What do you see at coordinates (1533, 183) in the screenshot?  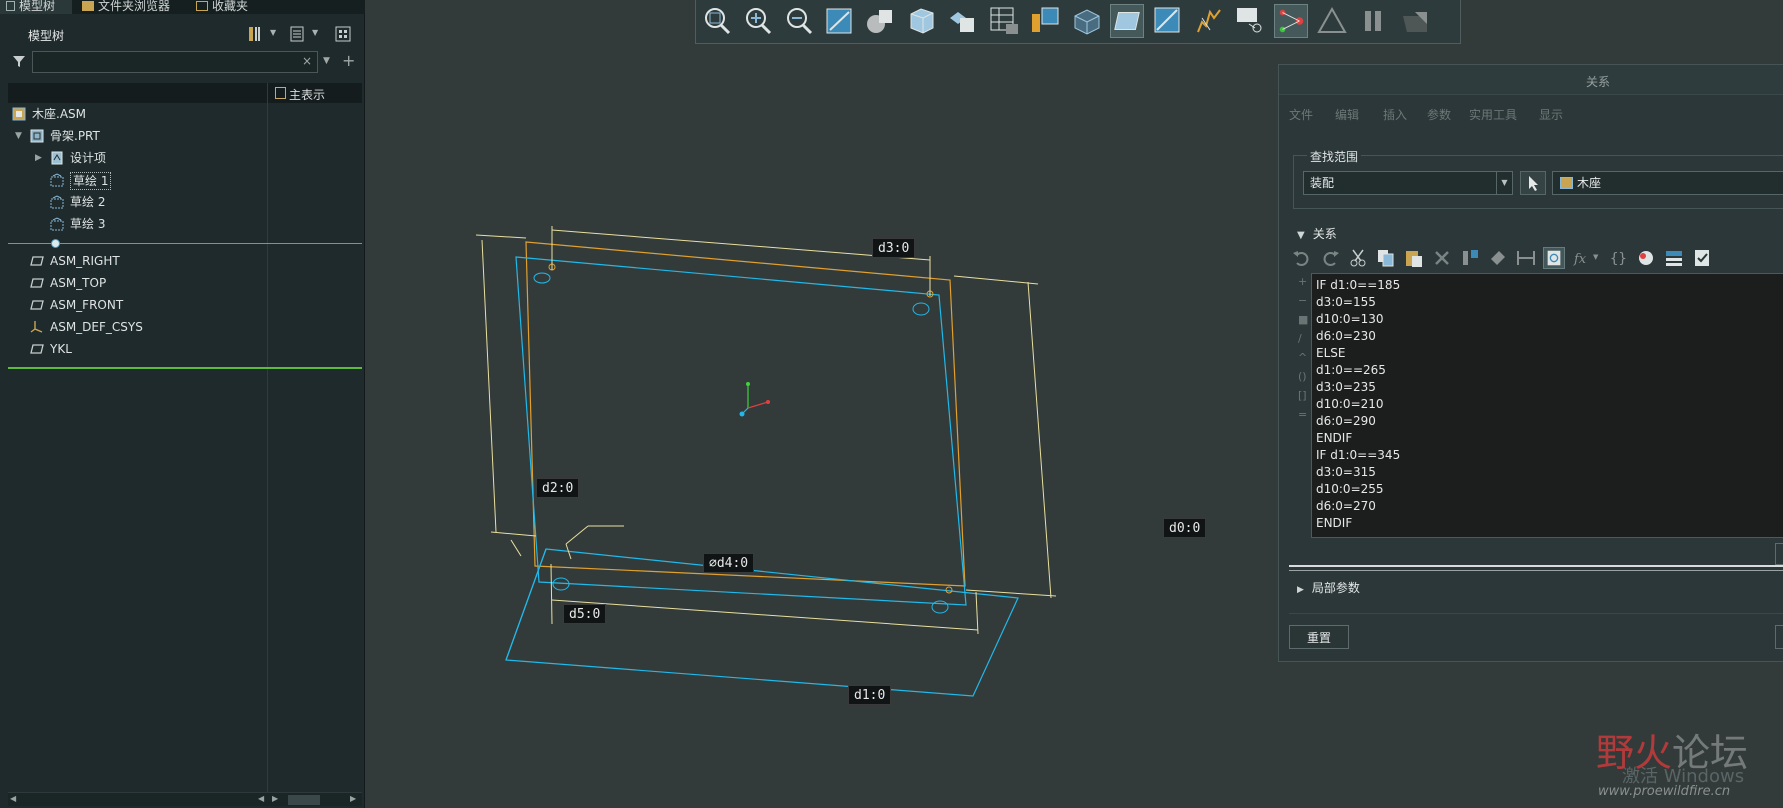 I see `select-object-button` at bounding box center [1533, 183].